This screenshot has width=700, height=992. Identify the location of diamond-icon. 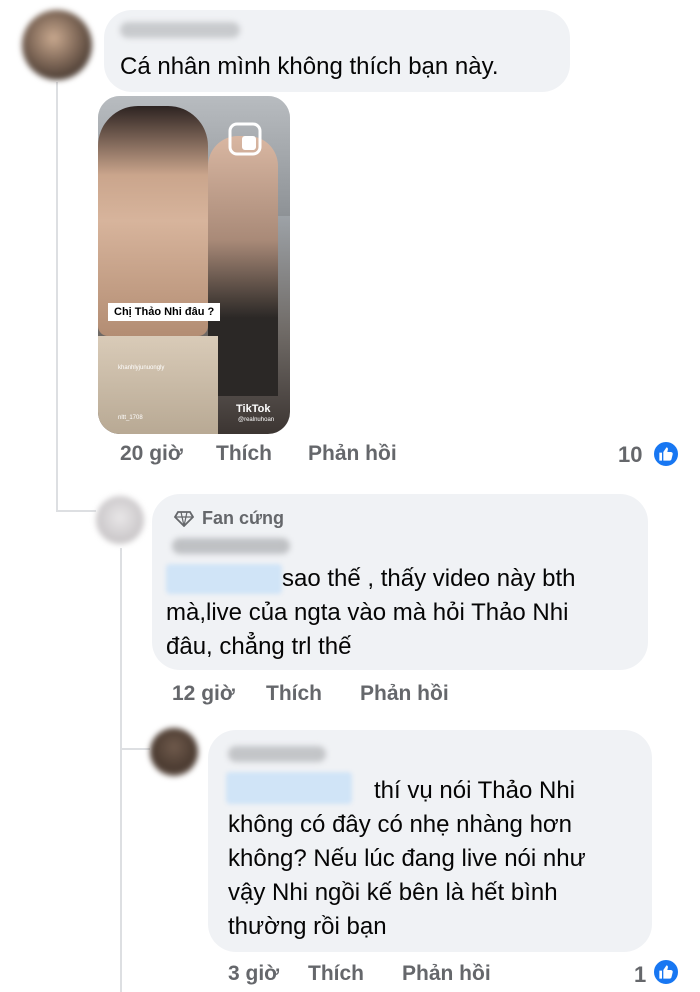
(184, 518).